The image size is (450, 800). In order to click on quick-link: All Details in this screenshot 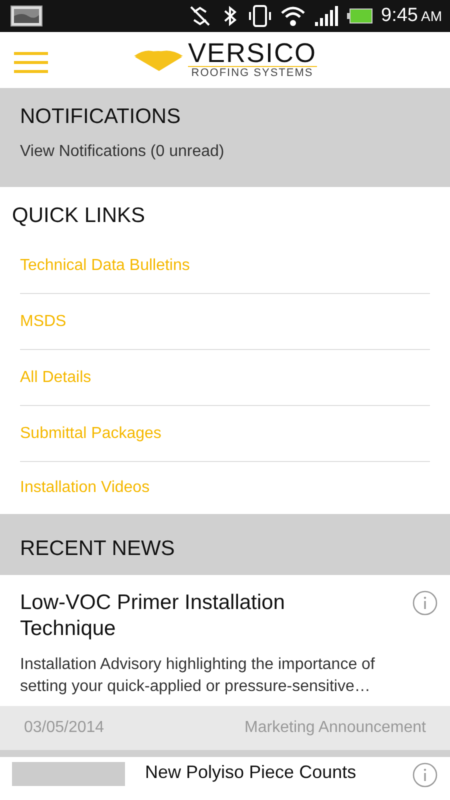, I will do `click(56, 377)`.